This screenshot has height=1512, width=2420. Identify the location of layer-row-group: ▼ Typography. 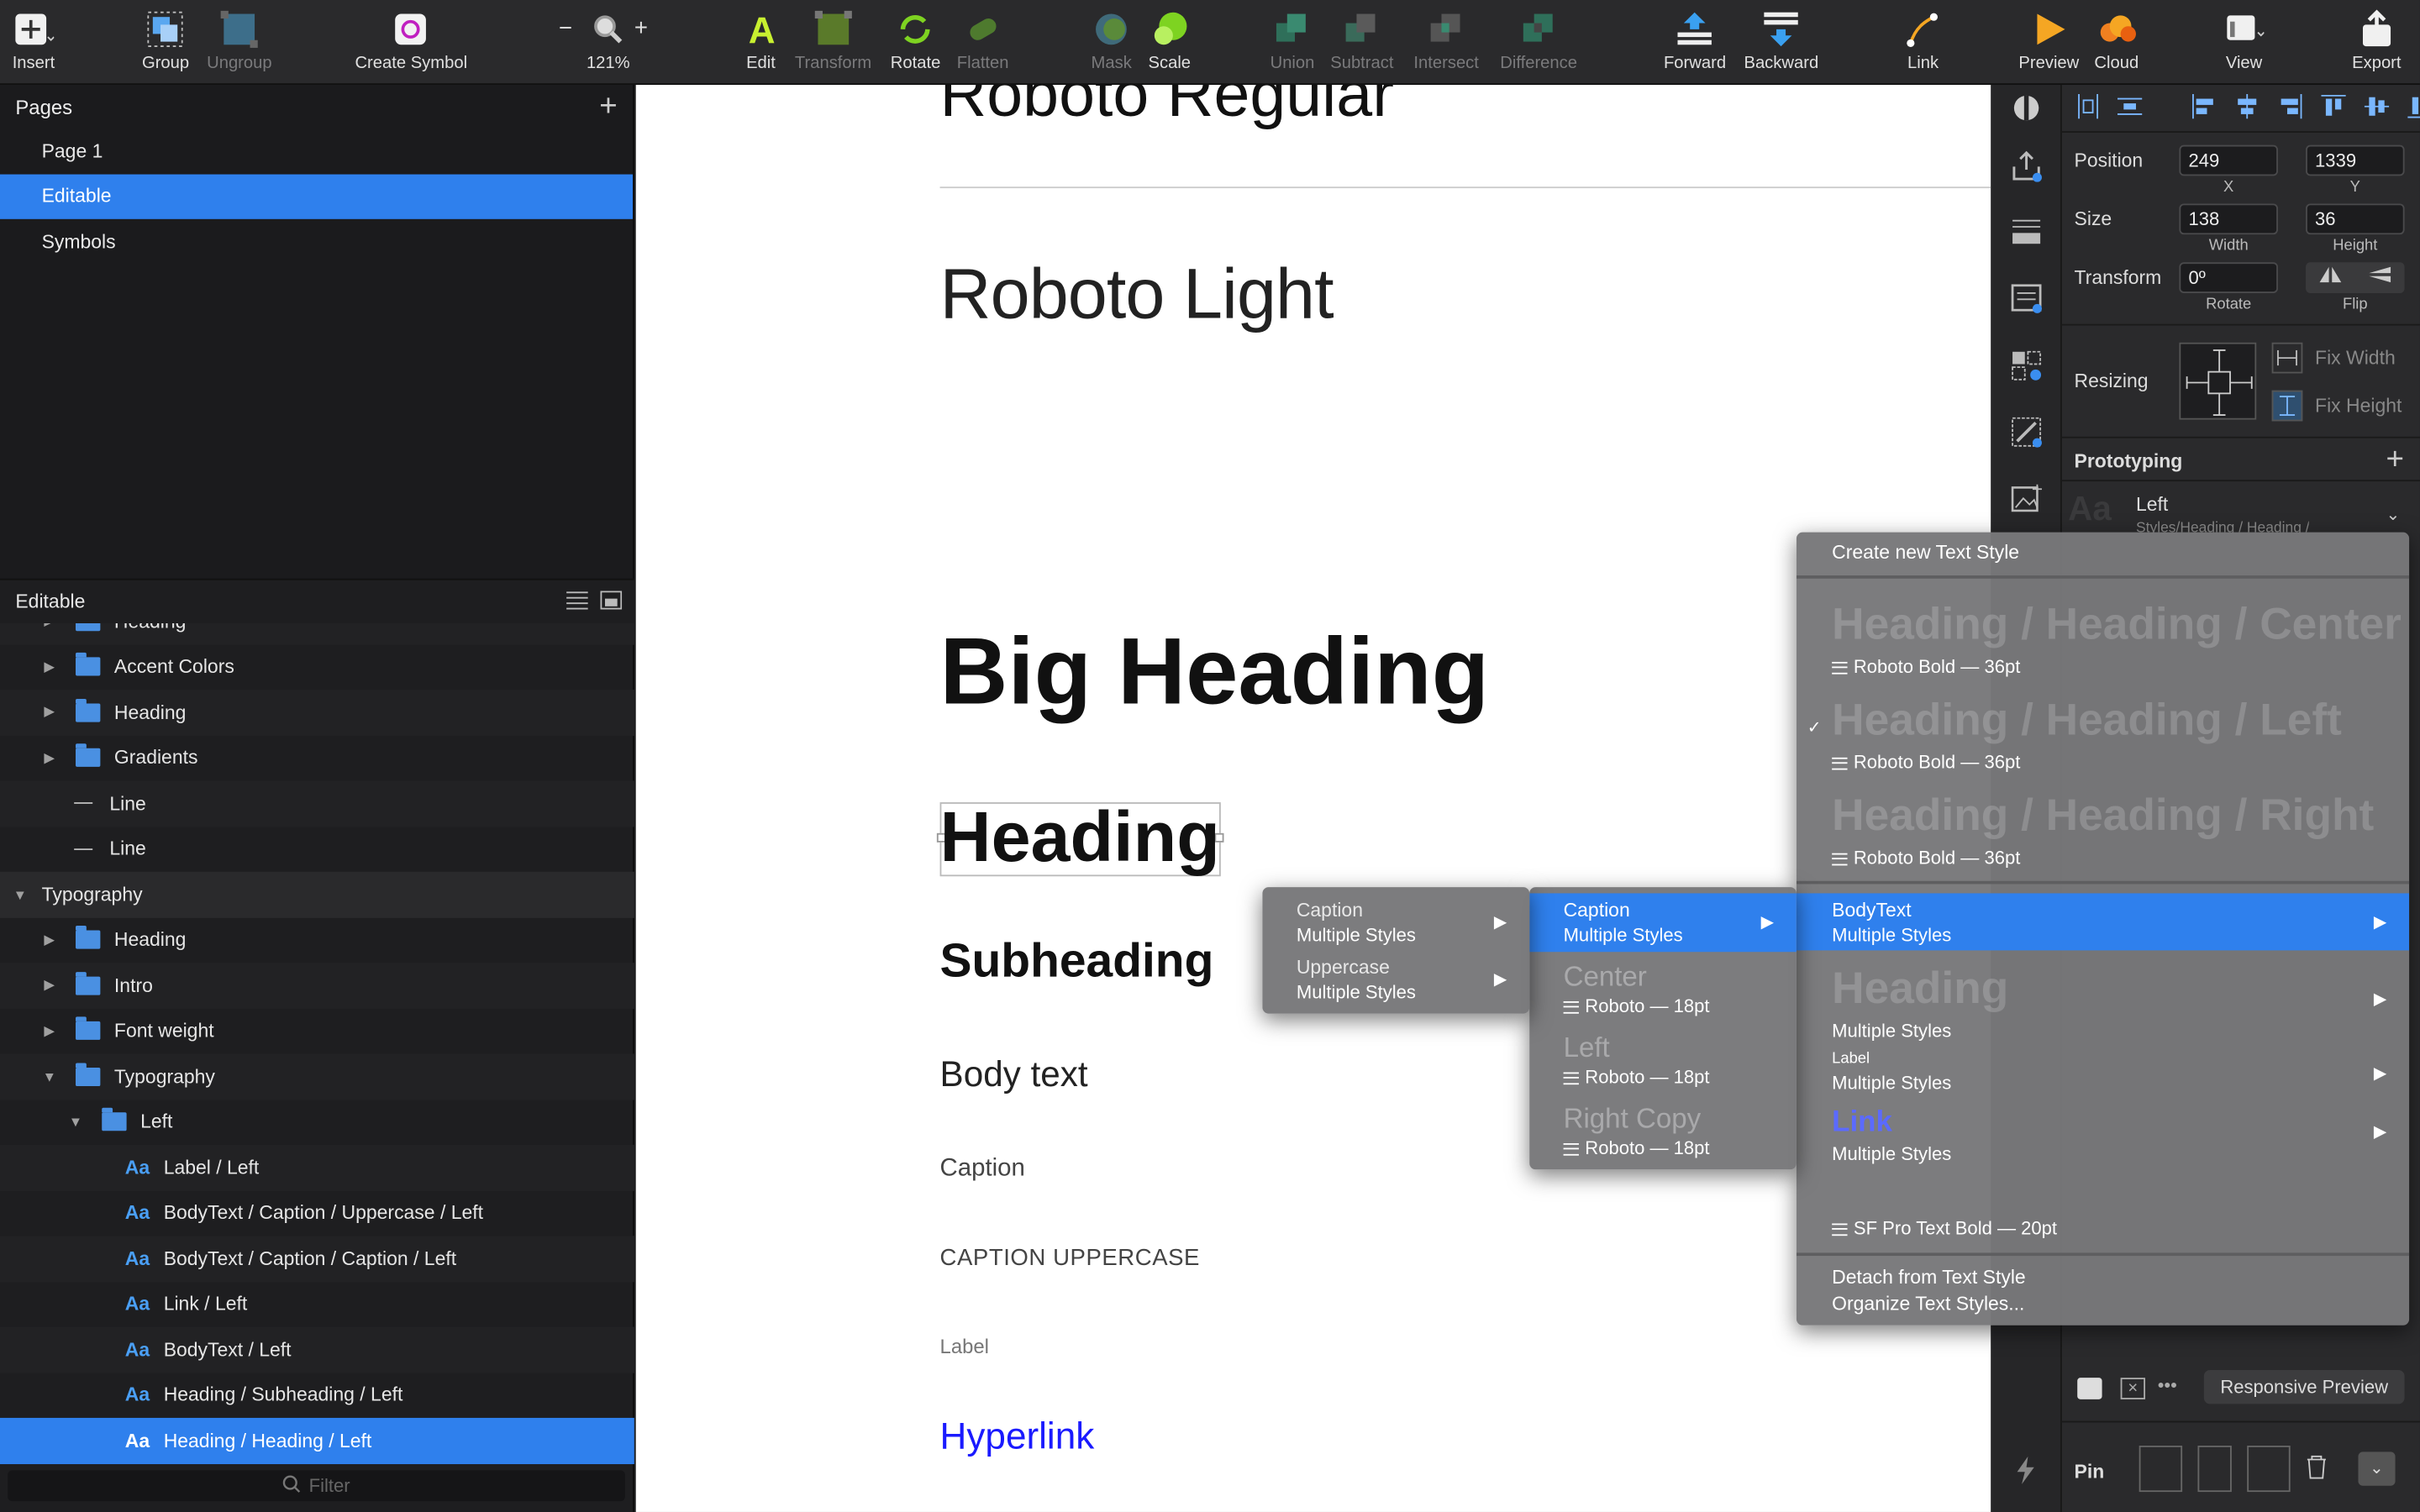
(317, 894).